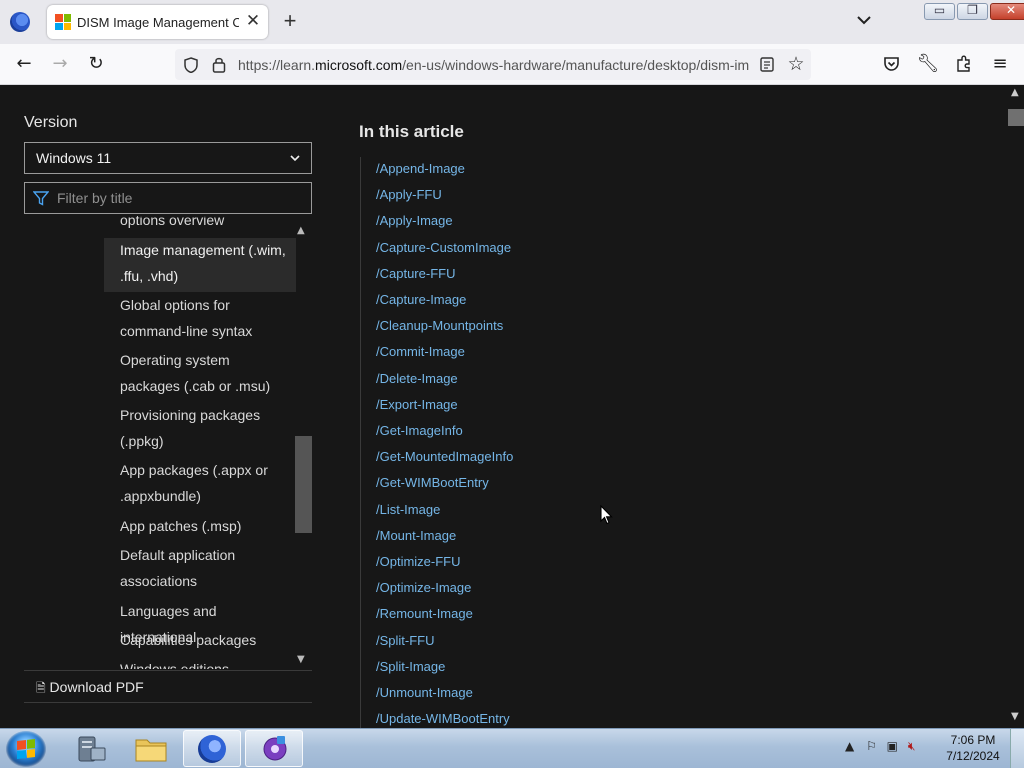 This screenshot has width=1024, height=768. What do you see at coordinates (20, 22) in the screenshot?
I see `firefox-menu-icon` at bounding box center [20, 22].